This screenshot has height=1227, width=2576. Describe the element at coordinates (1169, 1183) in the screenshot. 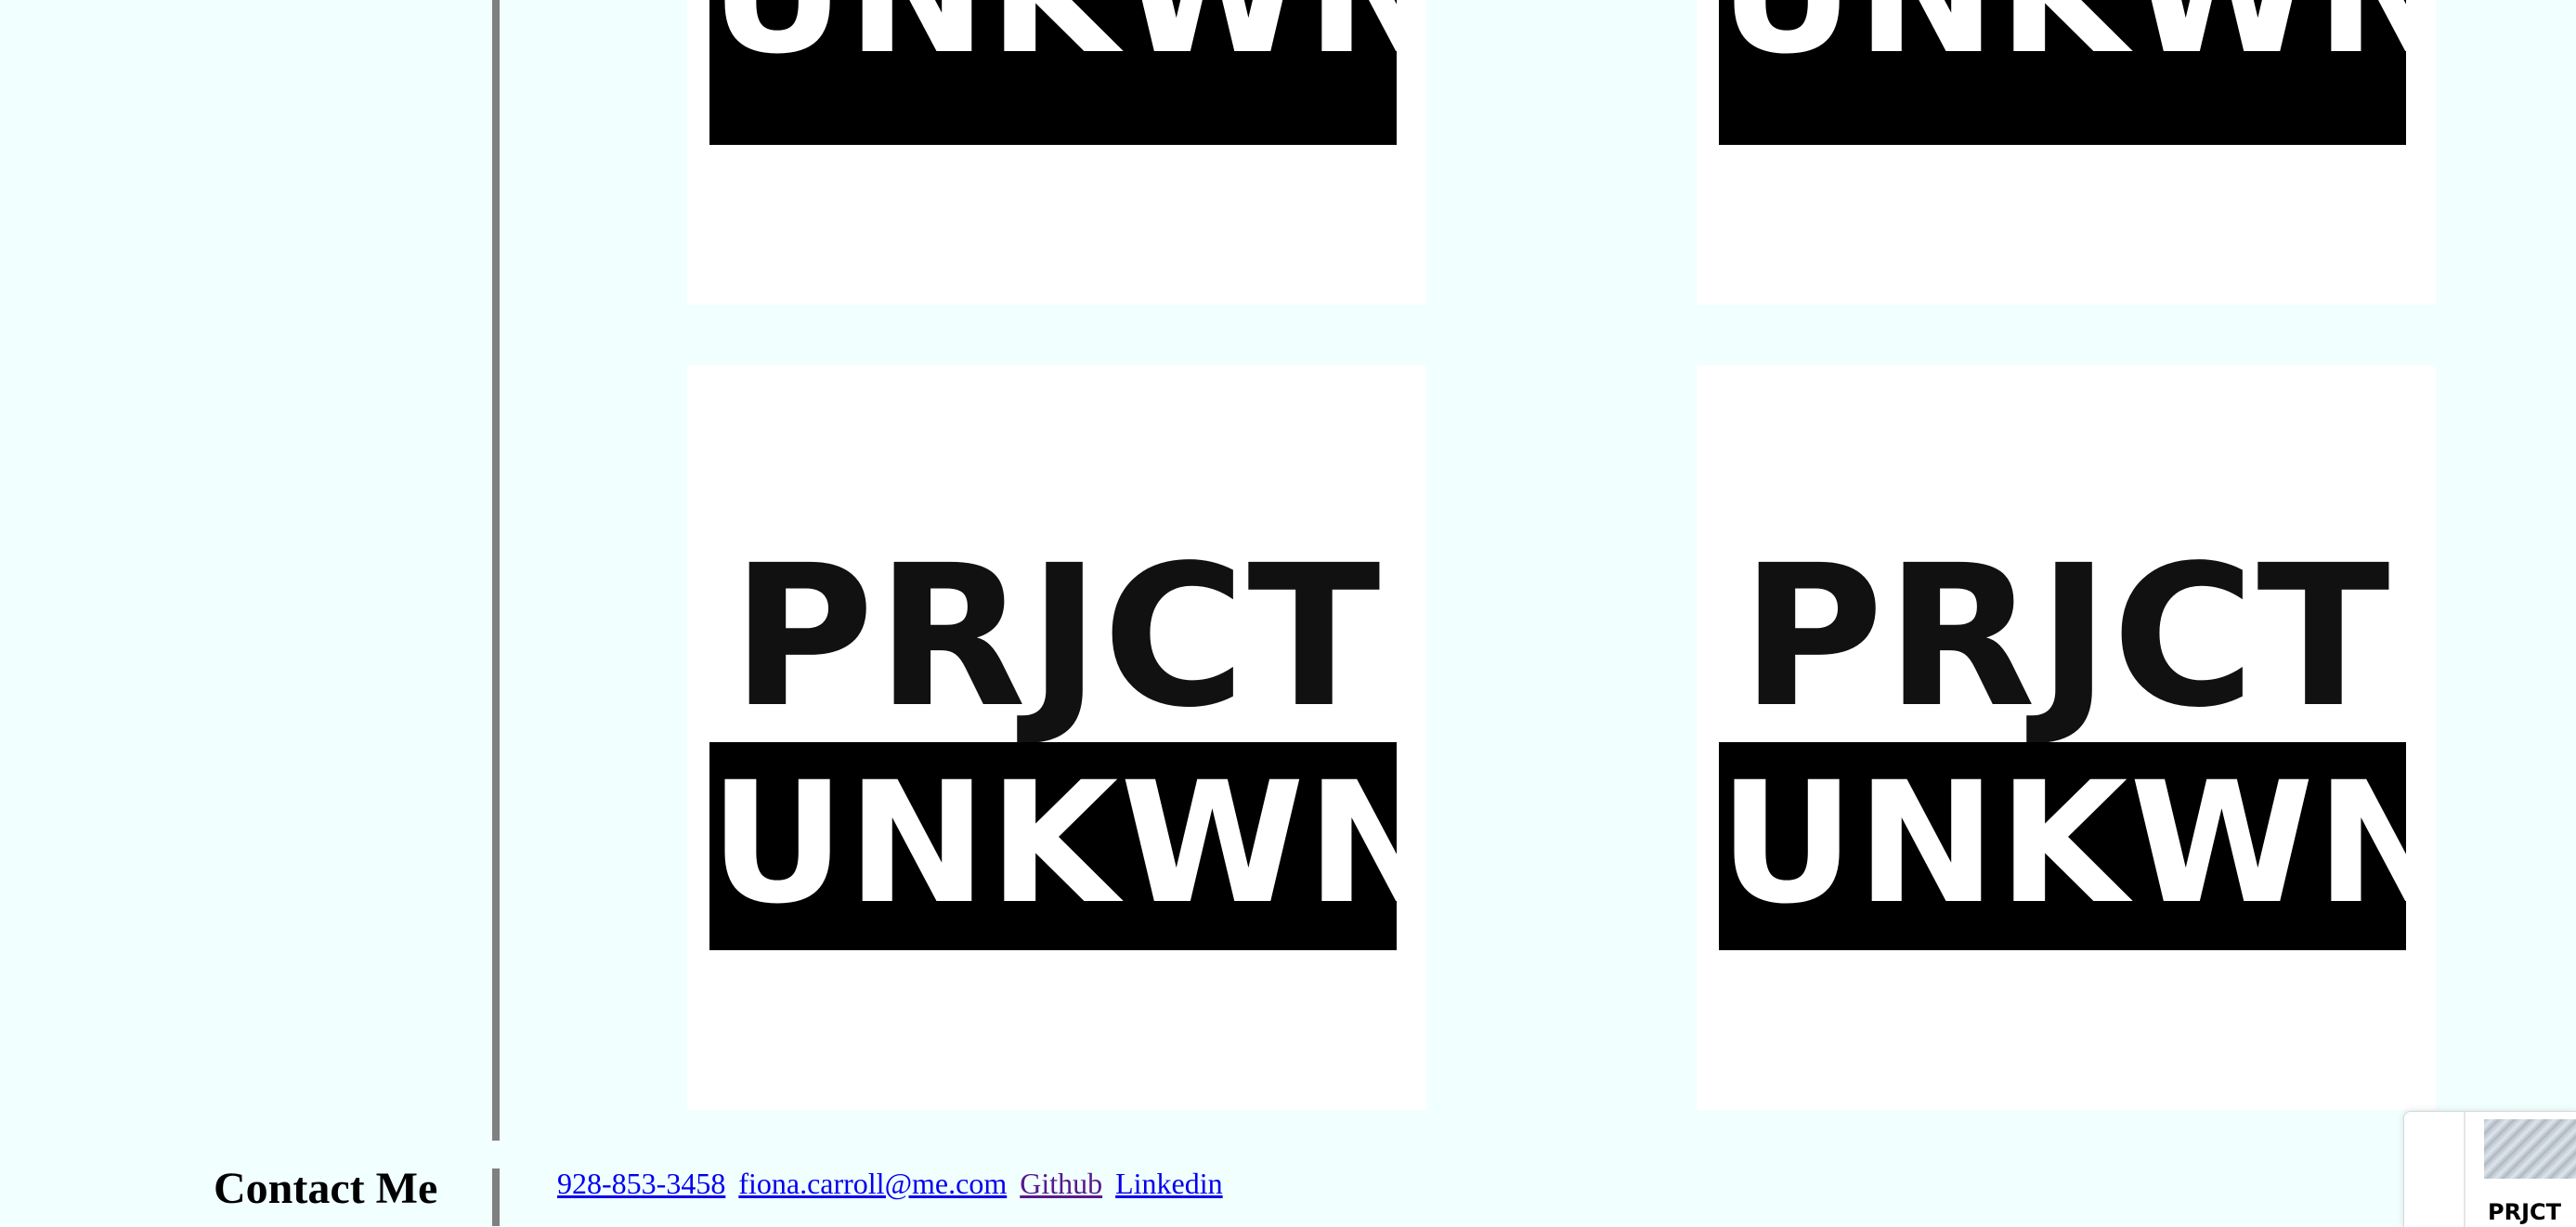

I see `linkedin-link: Linkedin` at that location.